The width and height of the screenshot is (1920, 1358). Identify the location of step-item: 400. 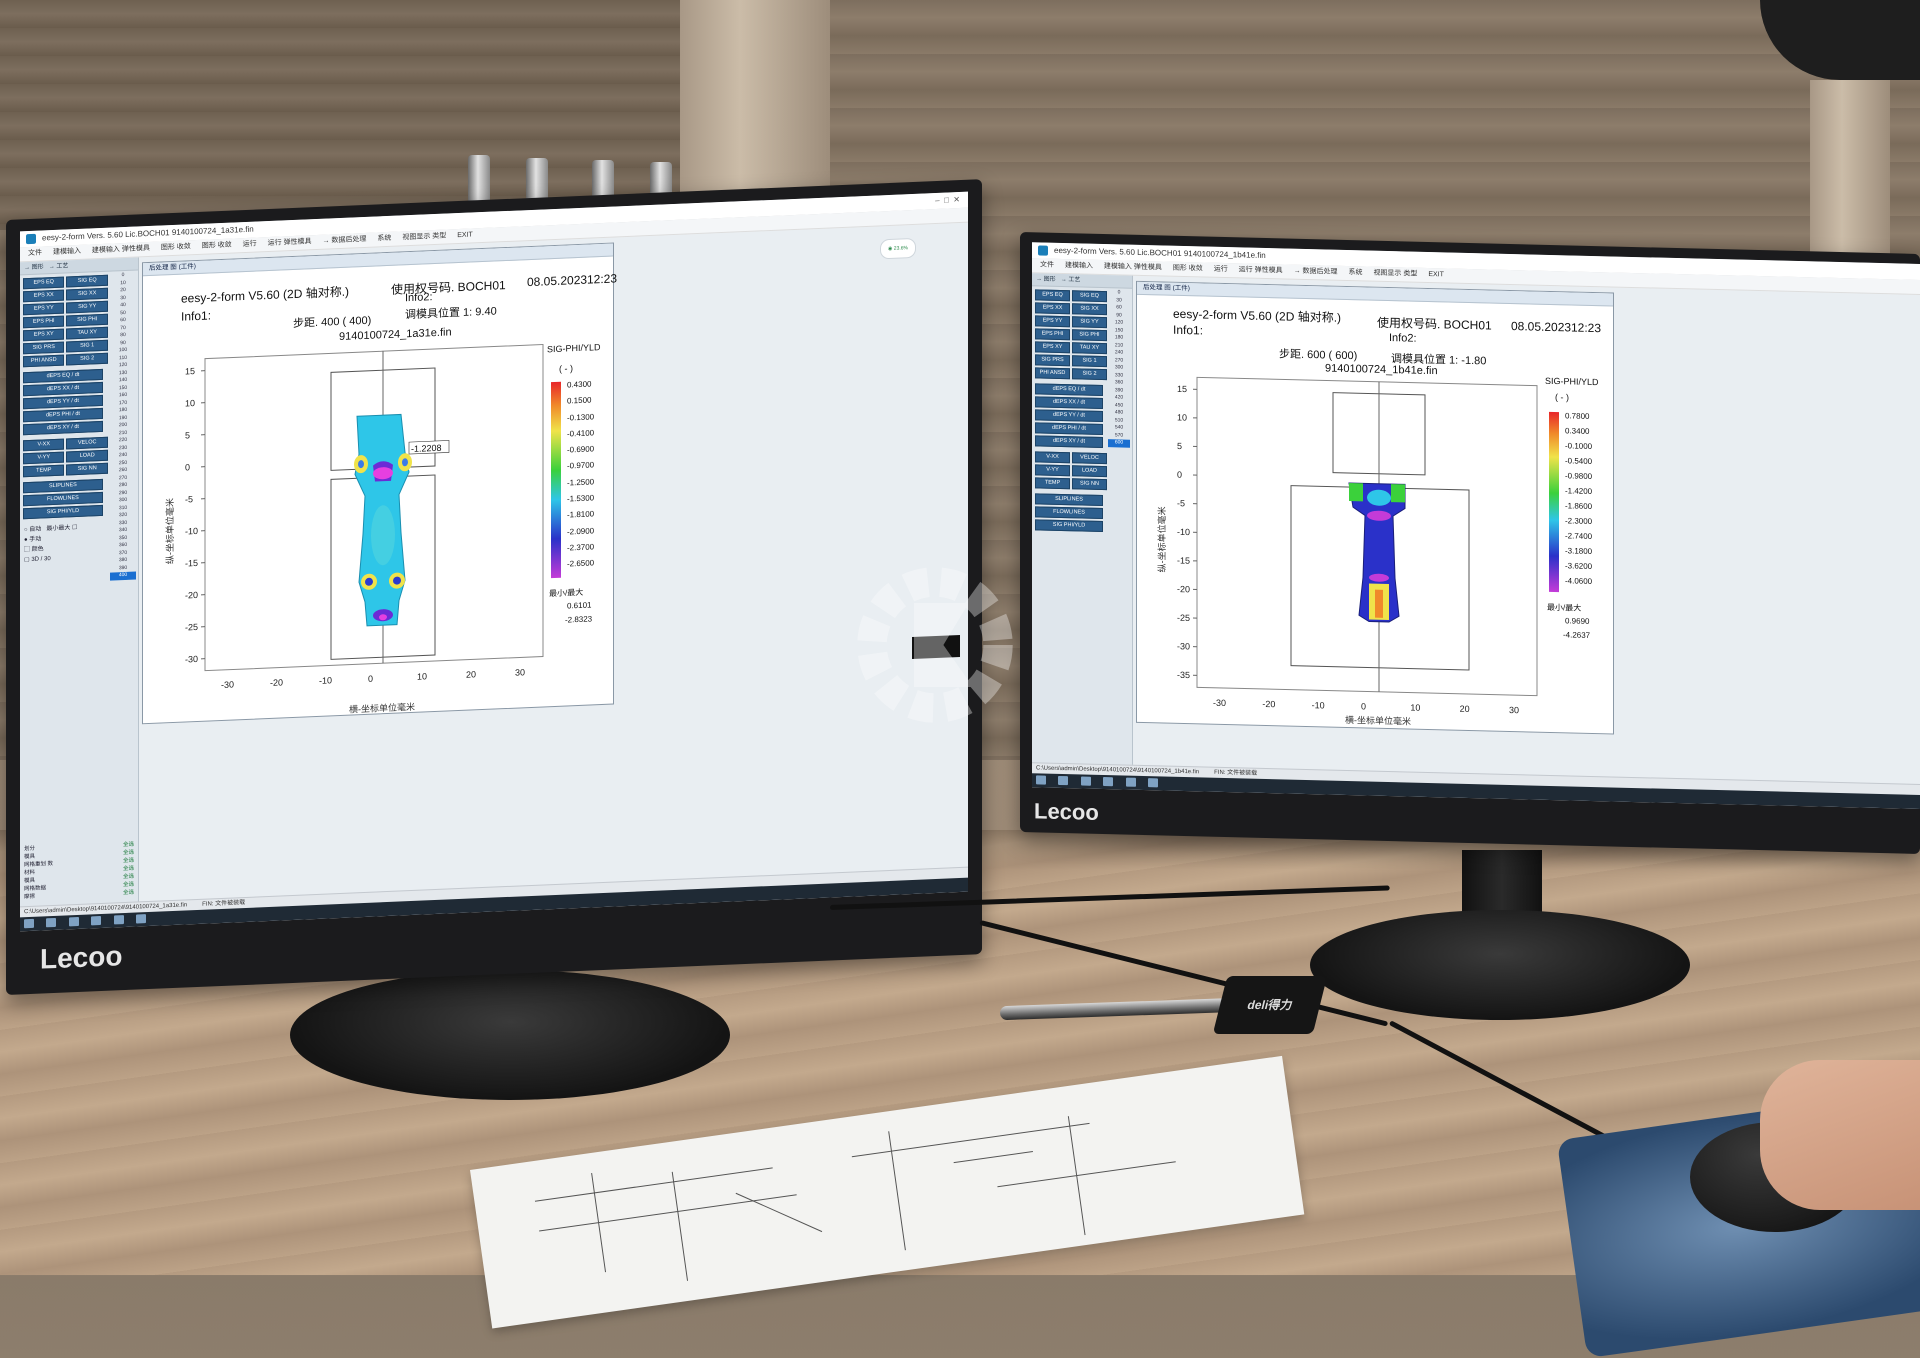
(123, 576).